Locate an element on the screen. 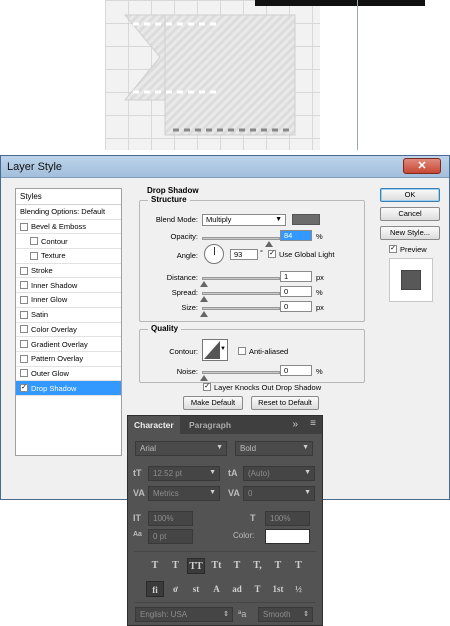 The width and height of the screenshot is (450, 626). ok-button: OK is located at coordinates (410, 195).